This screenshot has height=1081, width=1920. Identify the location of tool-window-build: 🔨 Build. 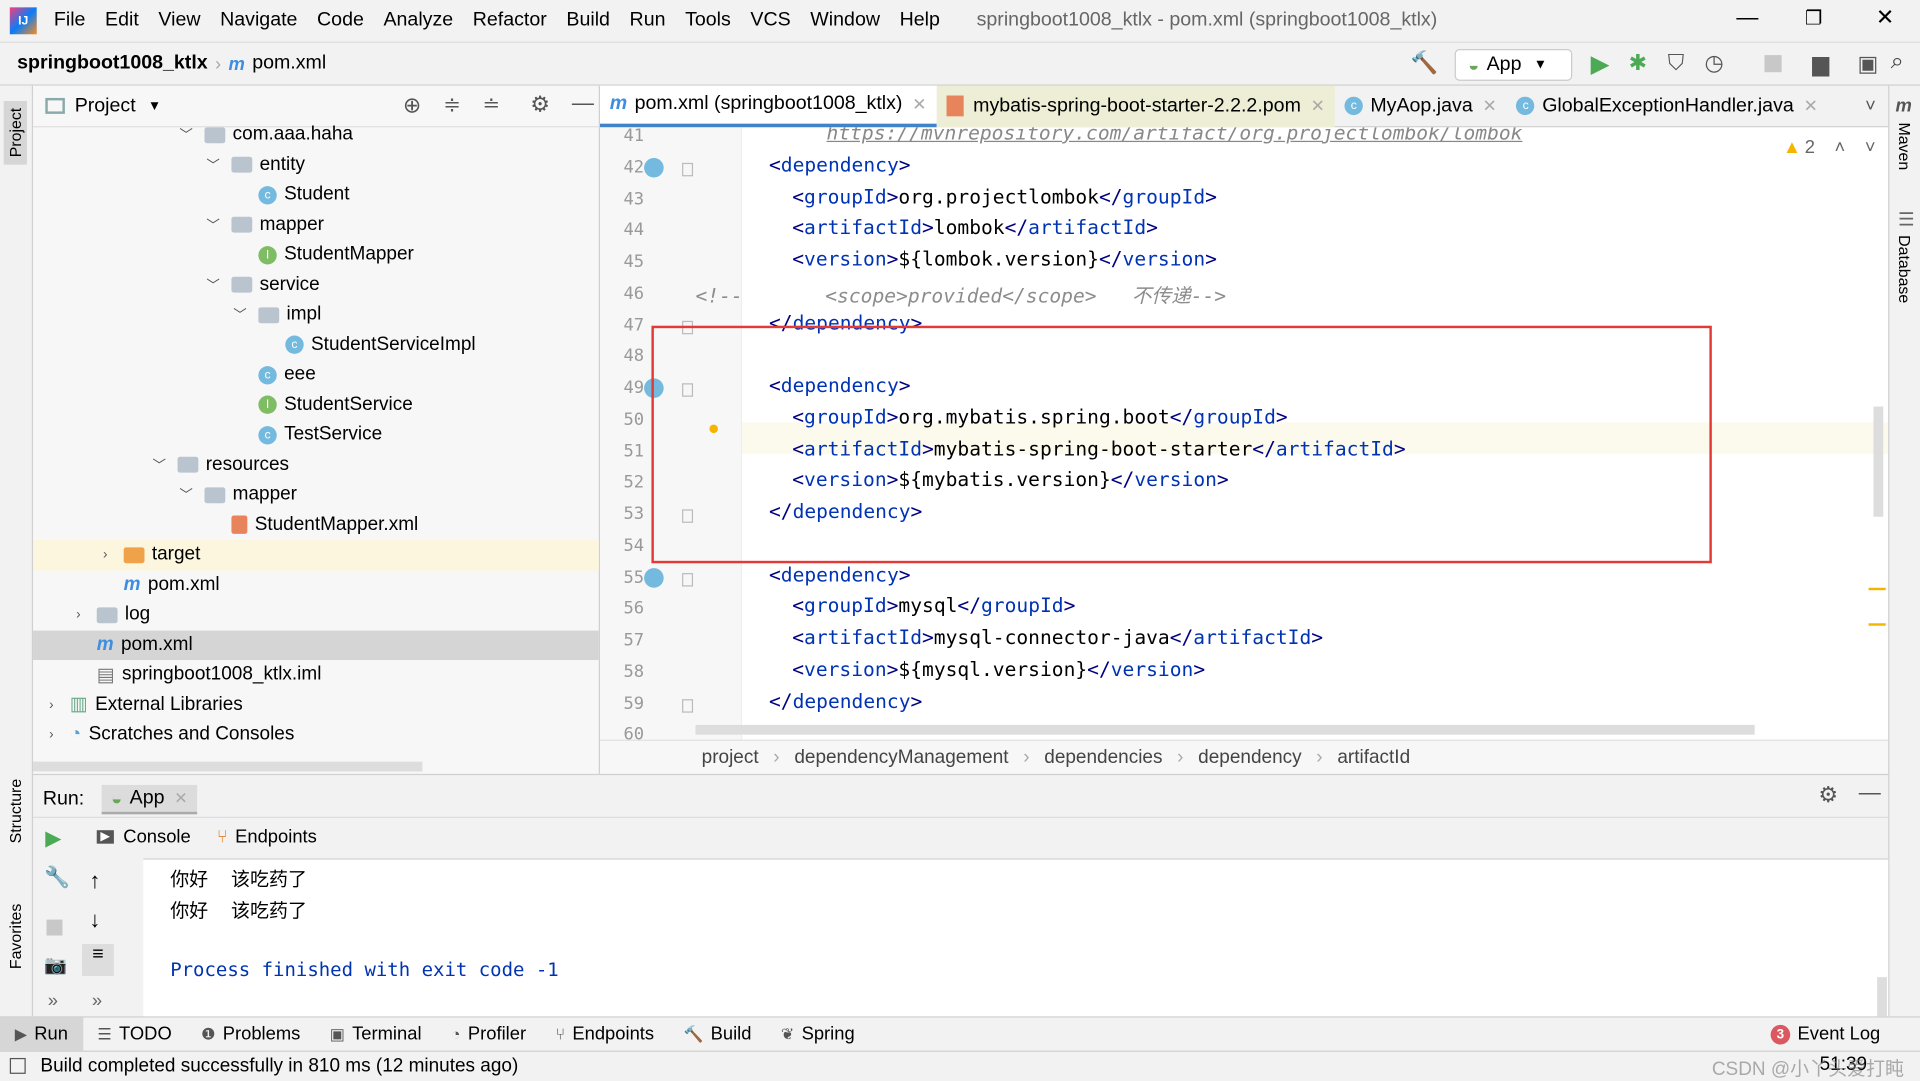
(717, 1034).